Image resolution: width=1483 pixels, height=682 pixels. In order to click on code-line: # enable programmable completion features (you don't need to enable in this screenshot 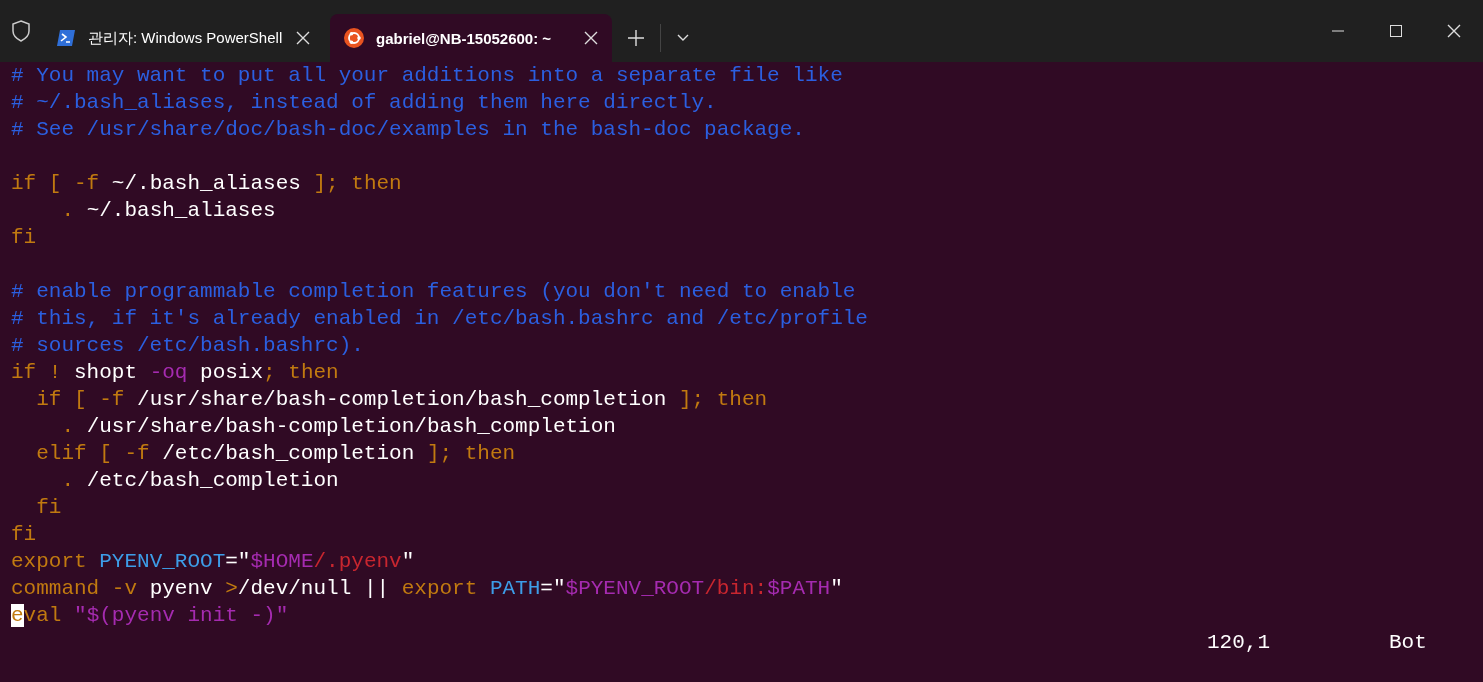, I will do `click(433, 292)`.